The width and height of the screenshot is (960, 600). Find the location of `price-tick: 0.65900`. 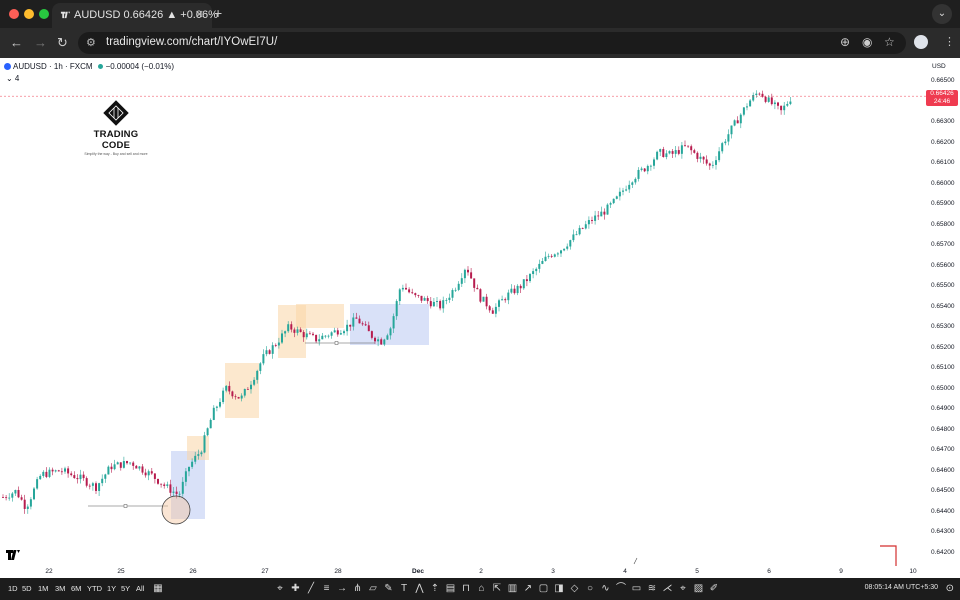

price-tick: 0.65900 is located at coordinates (943, 203).